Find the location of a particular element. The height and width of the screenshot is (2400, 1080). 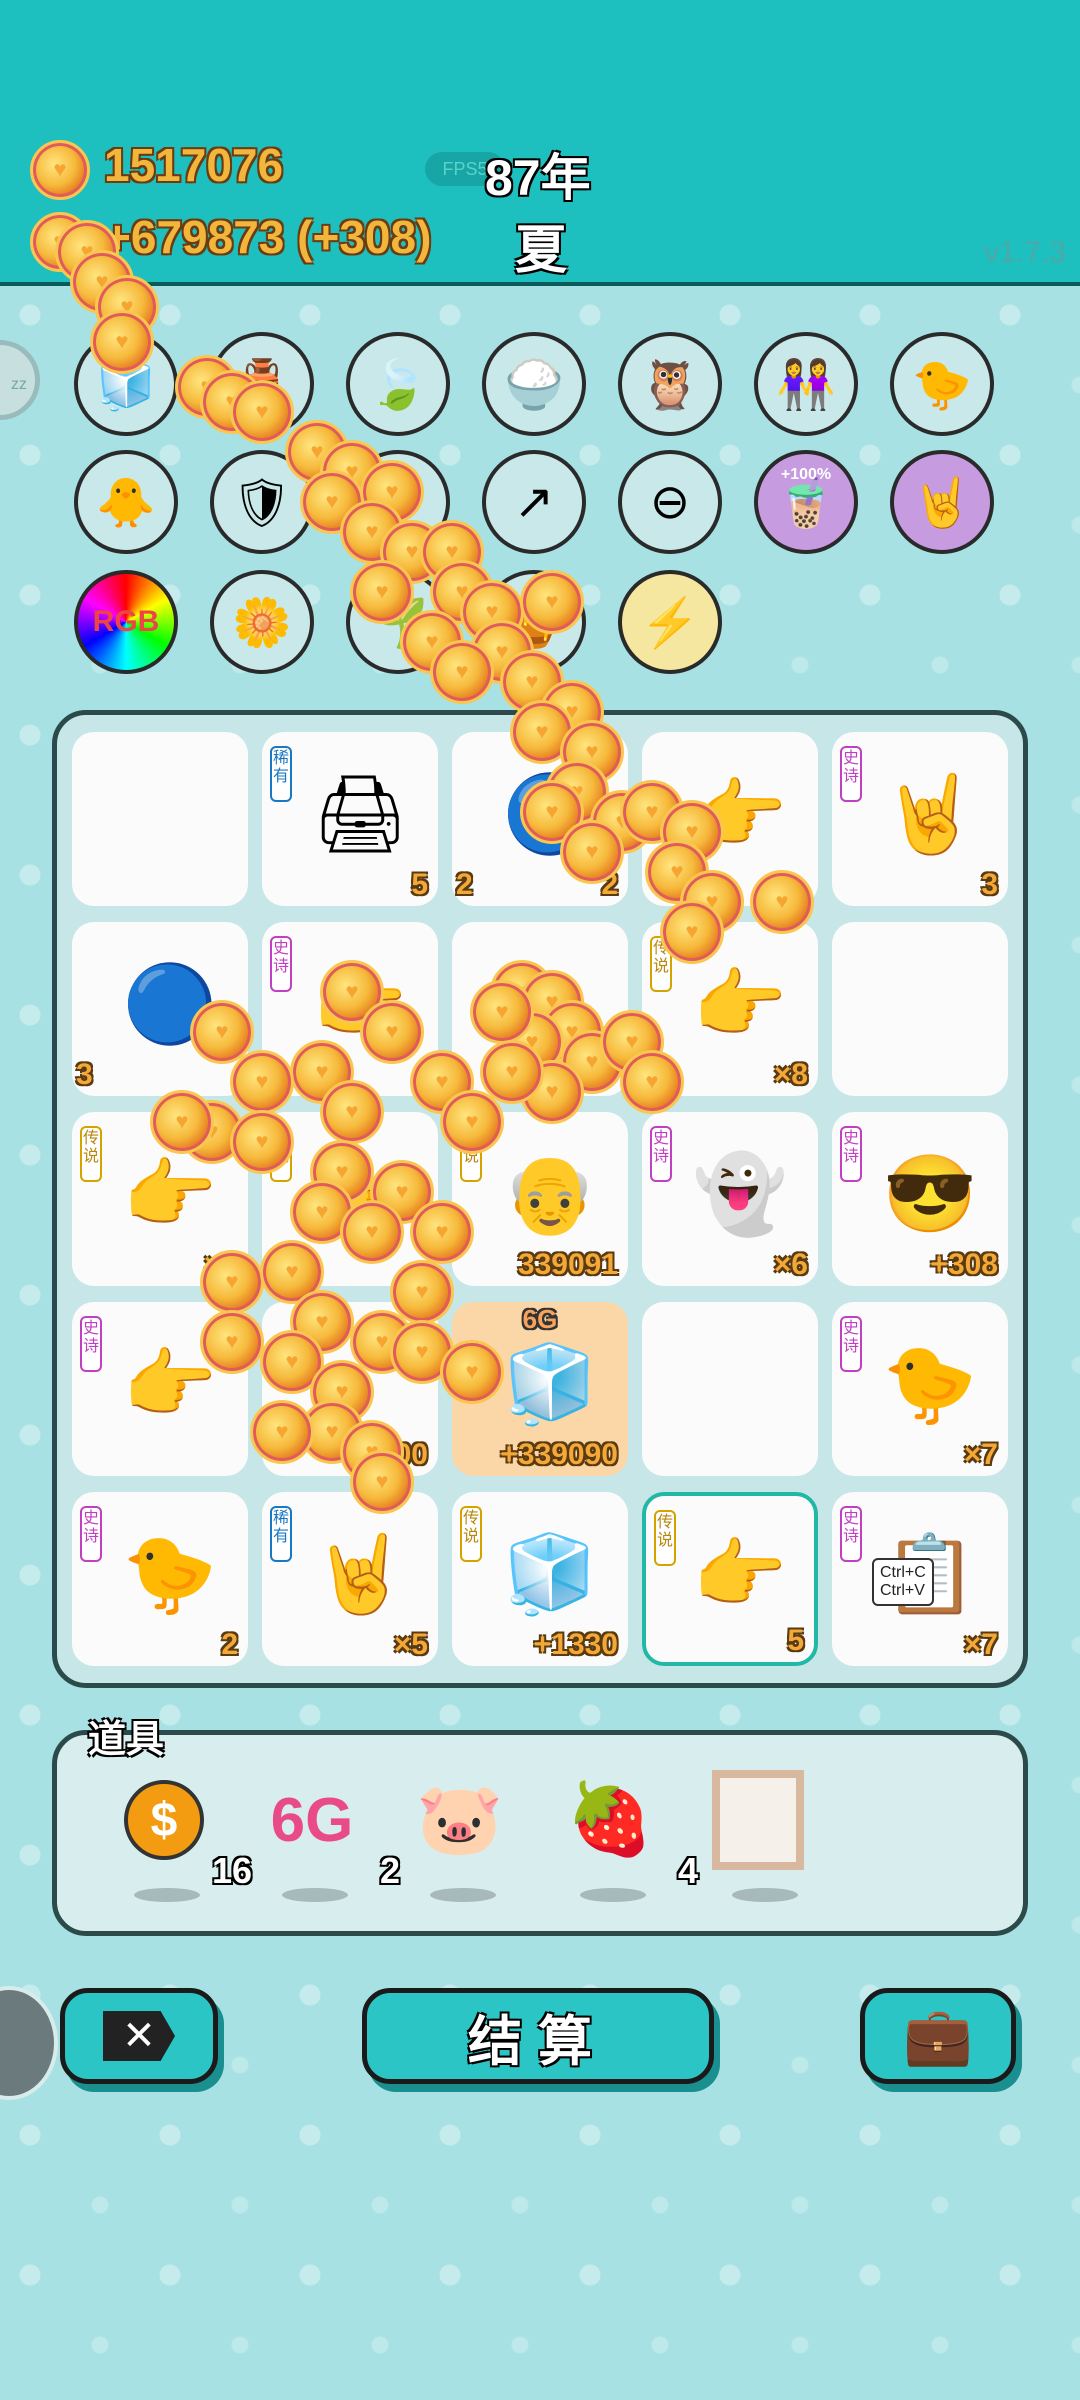

board-cell: 稀有 🖨 5 is located at coordinates (350, 819).